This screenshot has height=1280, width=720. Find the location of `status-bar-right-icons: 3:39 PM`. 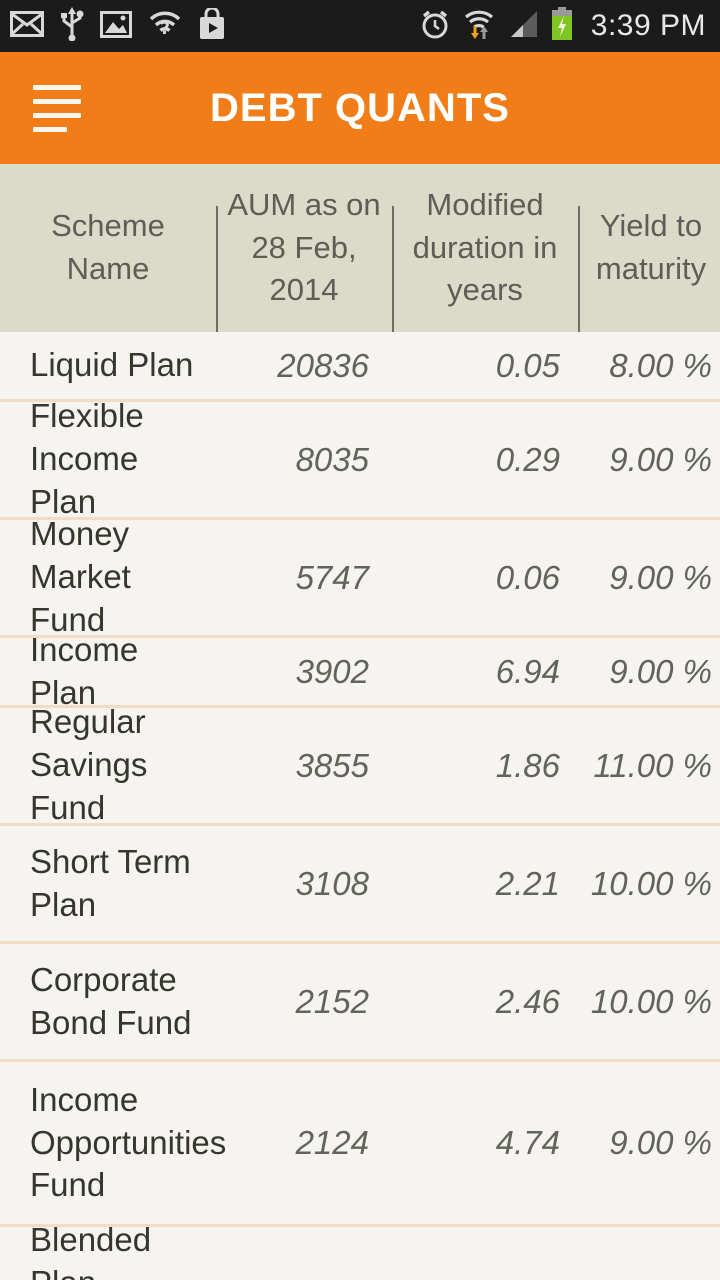

status-bar-right-icons: 3:39 PM is located at coordinates (562, 26).